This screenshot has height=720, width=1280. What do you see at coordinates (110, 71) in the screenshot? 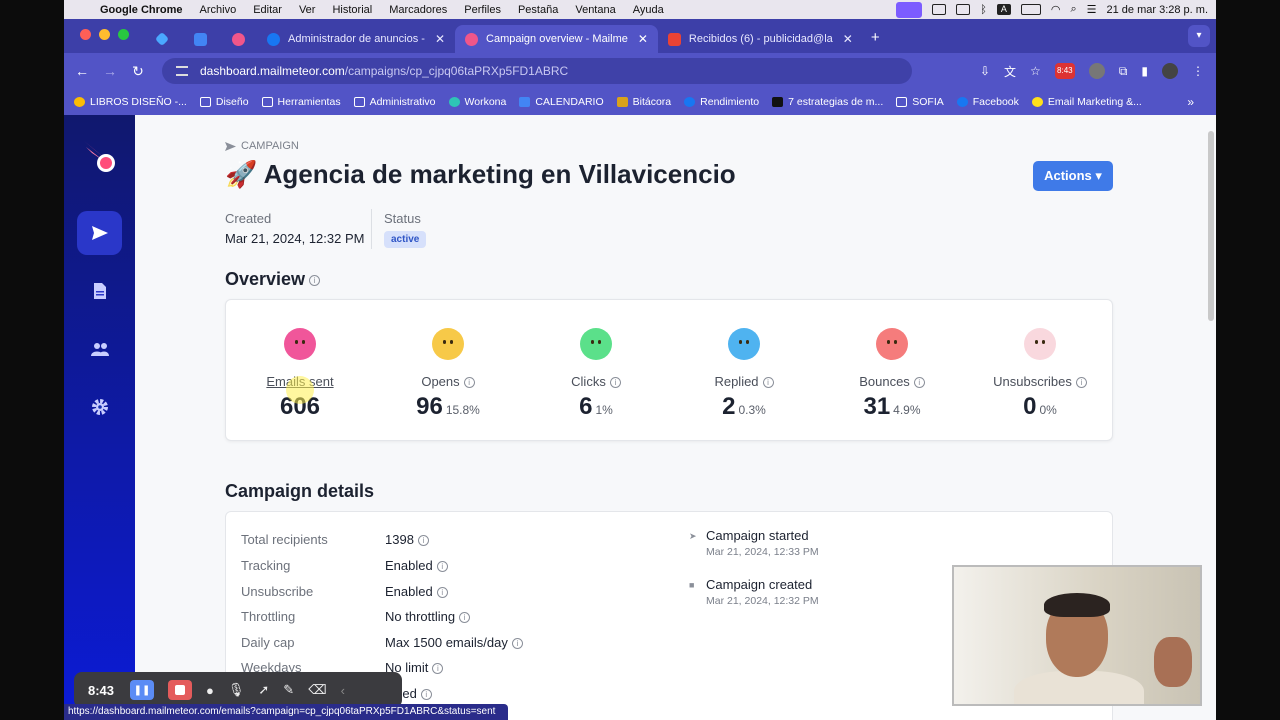
I see `forward-arrow-icon: →` at bounding box center [110, 71].